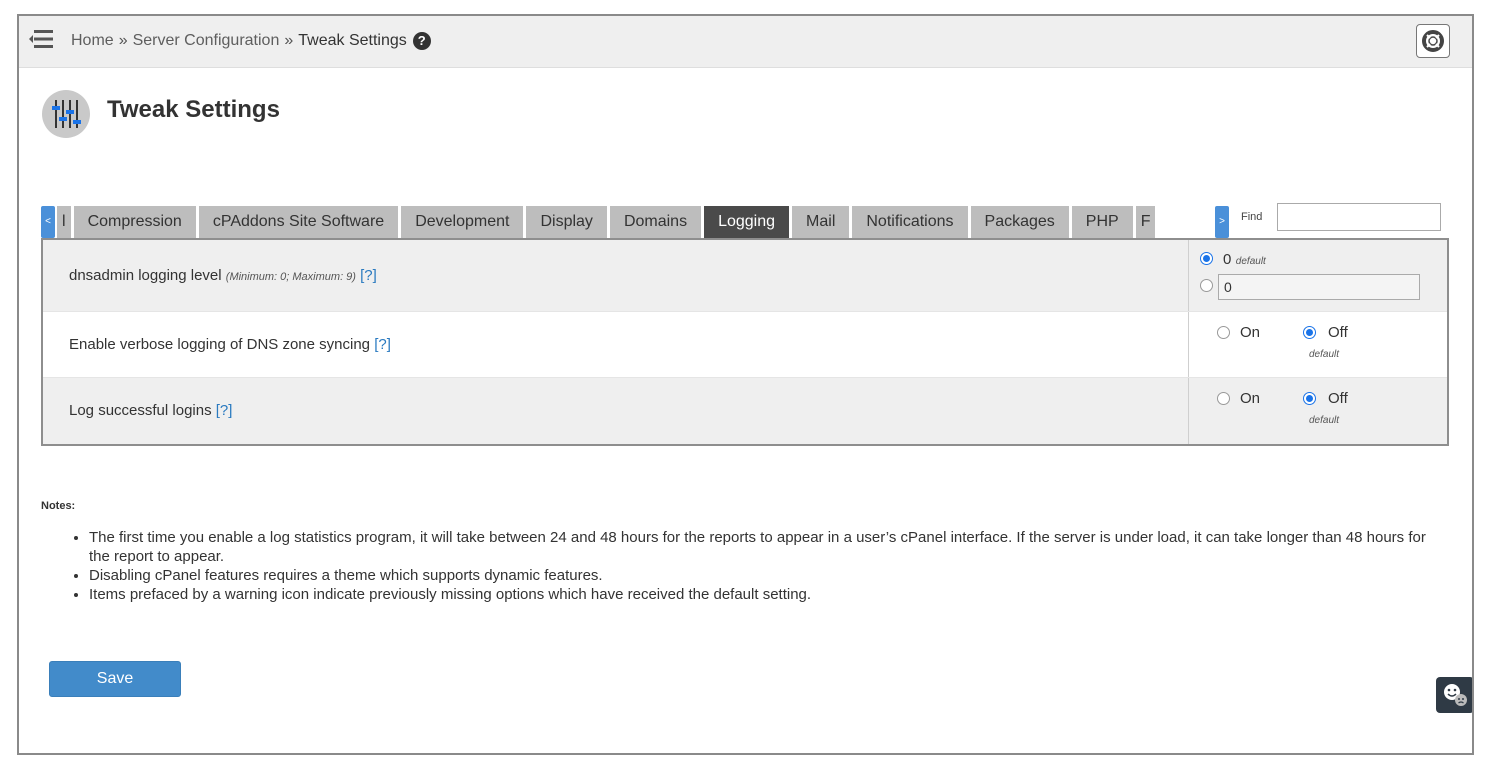  Describe the element at coordinates (140, 410) in the screenshot. I see `setting-name: Log successful logins` at that location.